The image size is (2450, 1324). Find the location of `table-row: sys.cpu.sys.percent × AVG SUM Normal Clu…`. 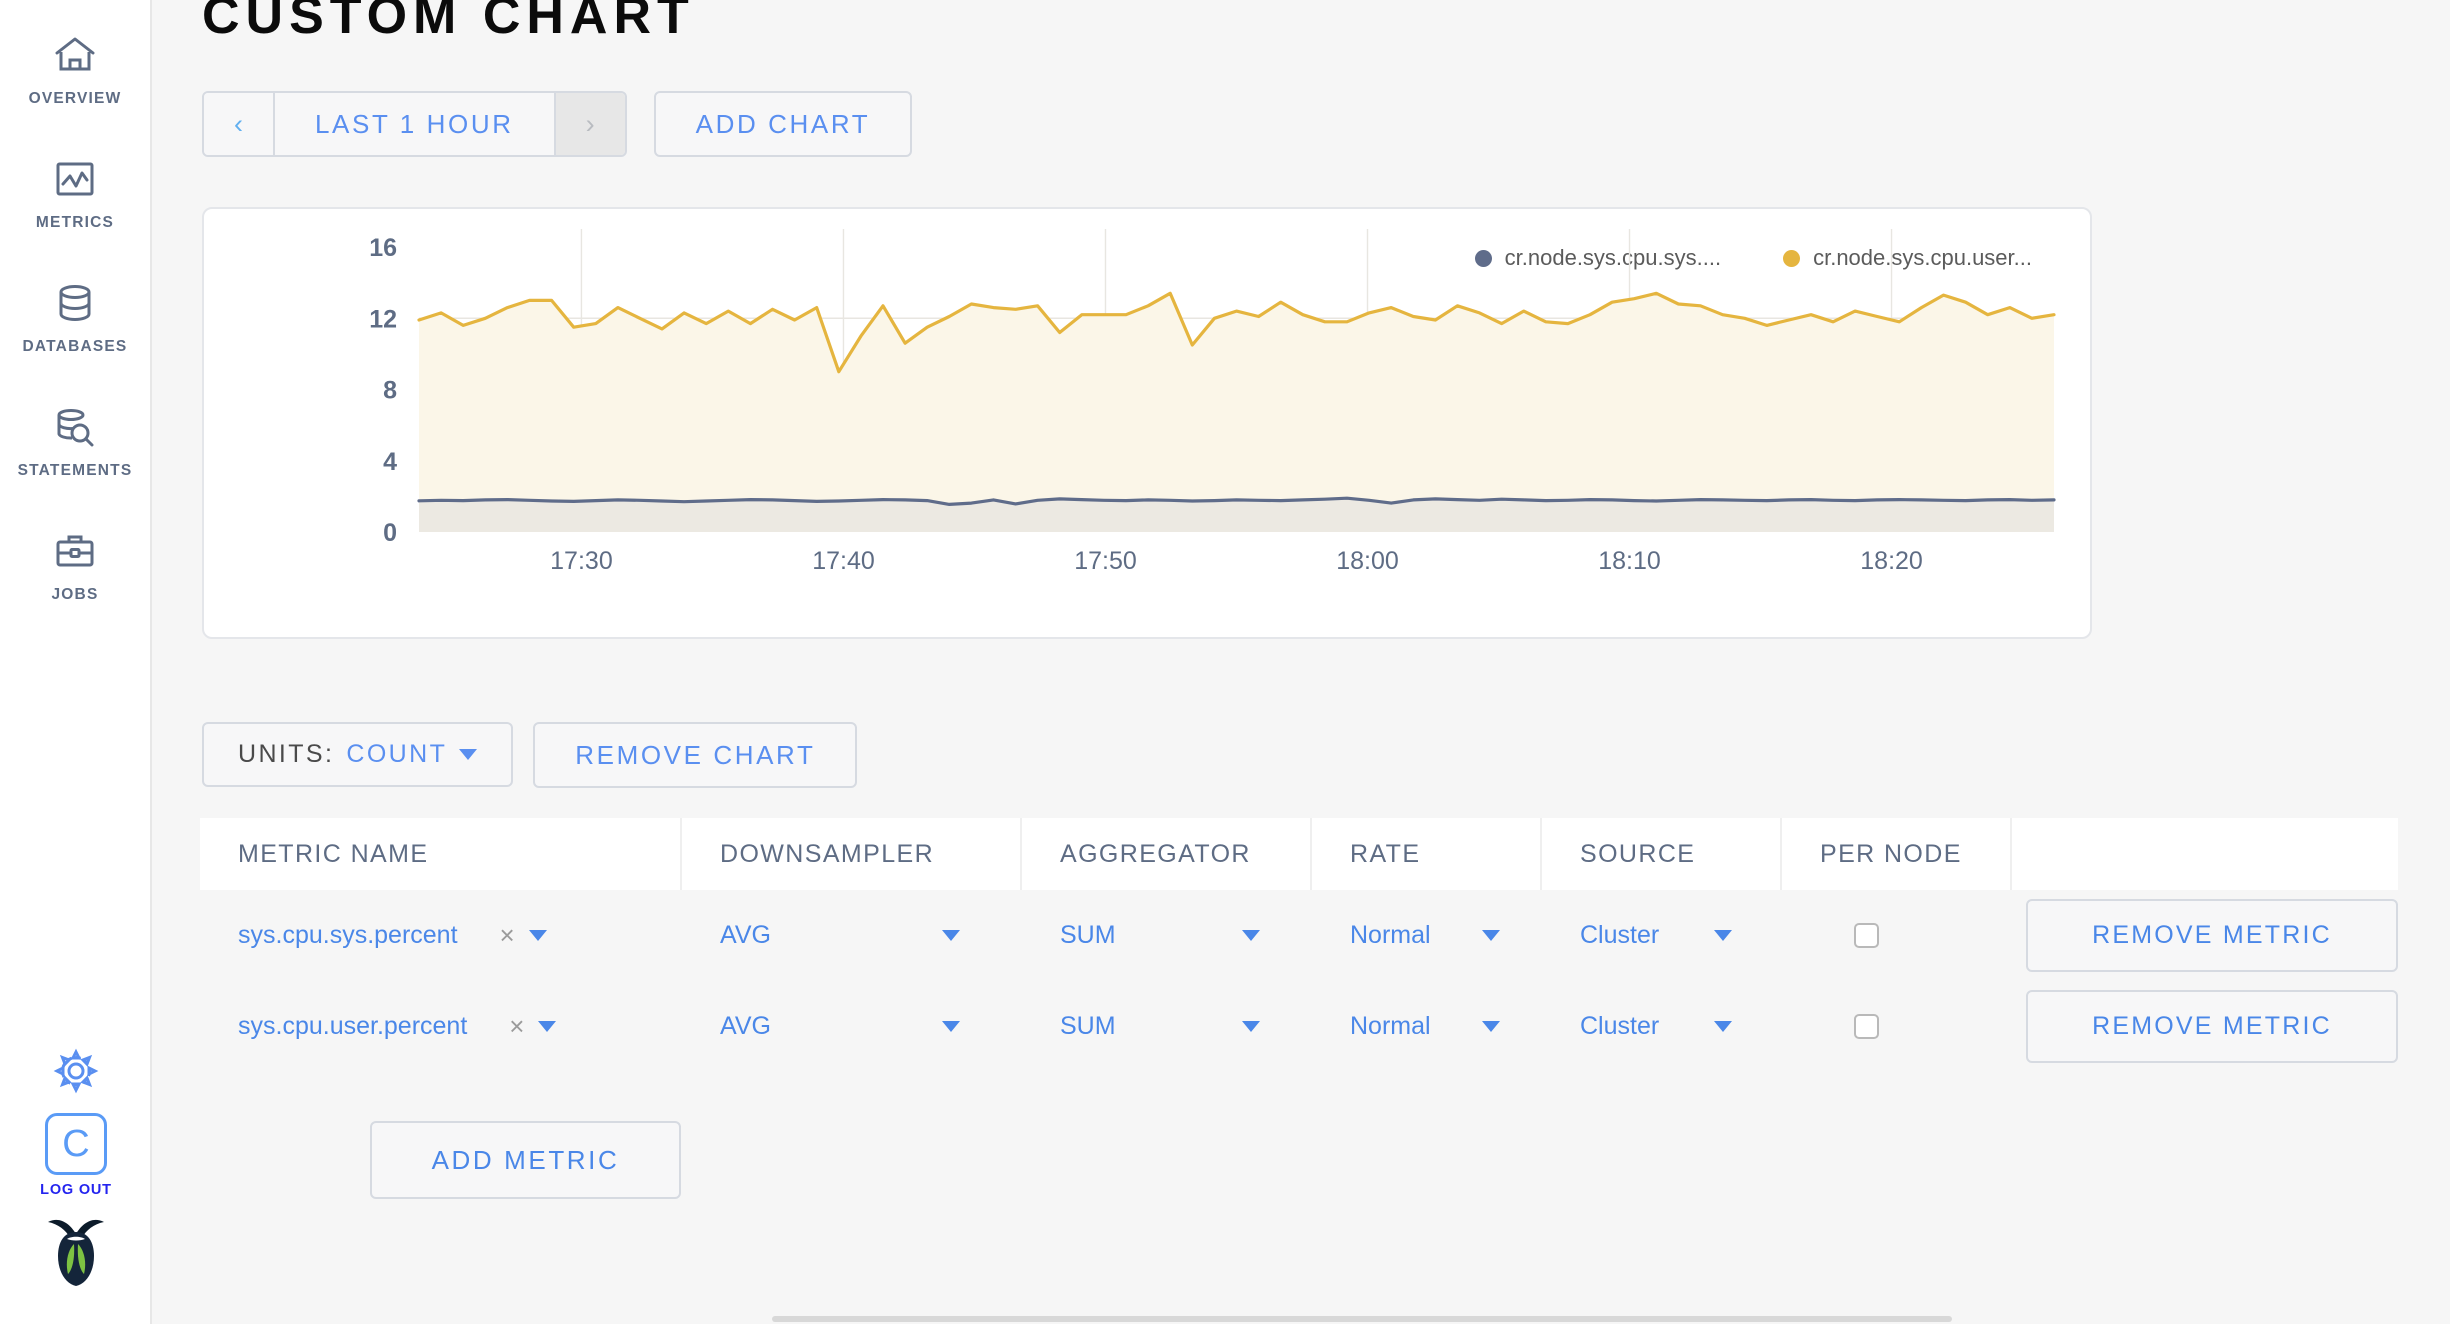

table-row: sys.cpu.sys.percent × AVG SUM Normal Clu… is located at coordinates (1299, 935).